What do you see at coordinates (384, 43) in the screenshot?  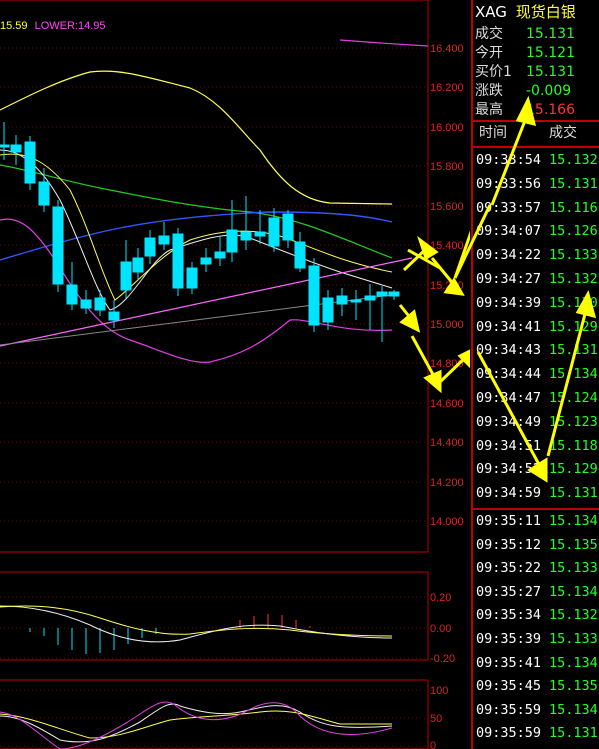 I see `boll-upper-line` at bounding box center [384, 43].